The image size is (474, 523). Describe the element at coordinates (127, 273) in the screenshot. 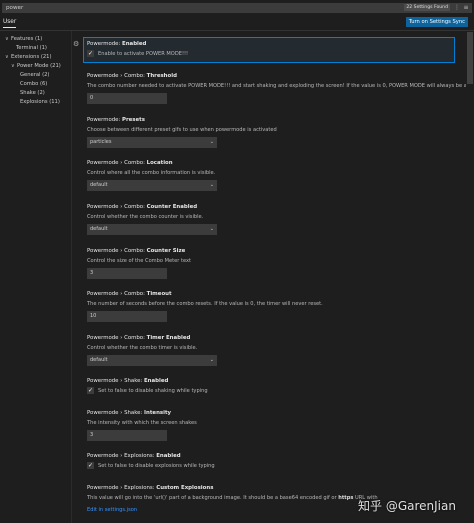

I see `counter-size-input: 3` at that location.